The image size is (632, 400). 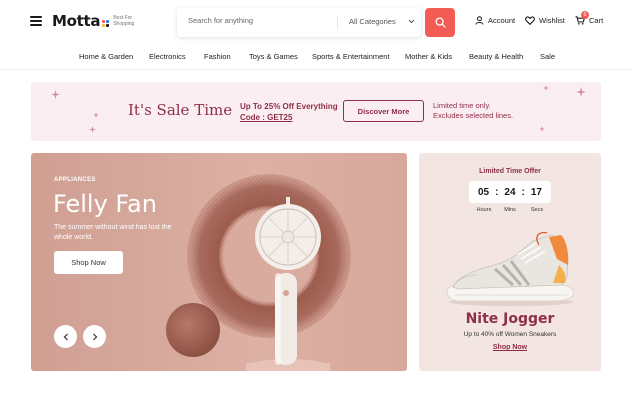 What do you see at coordinates (510, 210) in the screenshot?
I see `timer-mins-label: Mins` at bounding box center [510, 210].